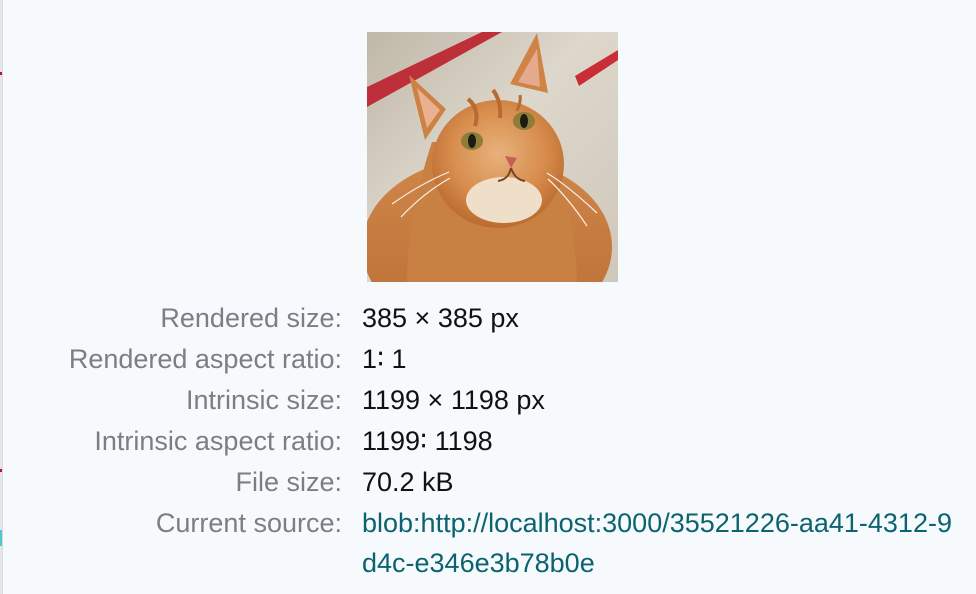  What do you see at coordinates (440, 318) in the screenshot?
I see `rendered-size-value: 385 × 385 px` at bounding box center [440, 318].